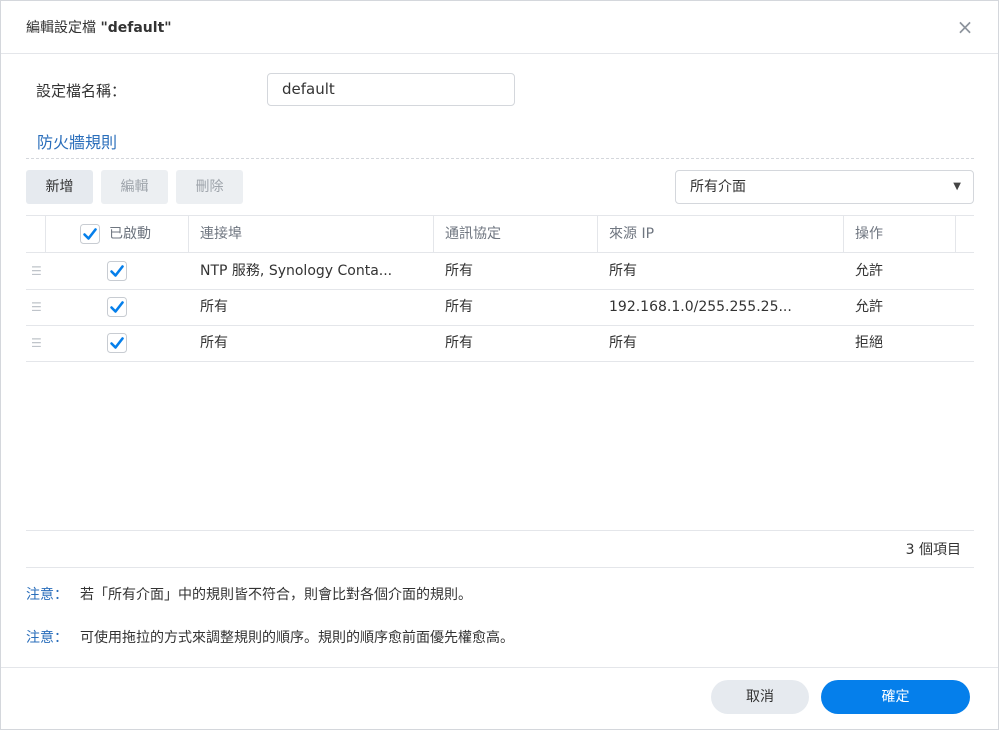 Image resolution: width=999 pixels, height=730 pixels. Describe the element at coordinates (500, 307) in the screenshot. I see `table-row: ☰ 所有 所有 192.168.1.0/255.255.25... 允許` at that location.